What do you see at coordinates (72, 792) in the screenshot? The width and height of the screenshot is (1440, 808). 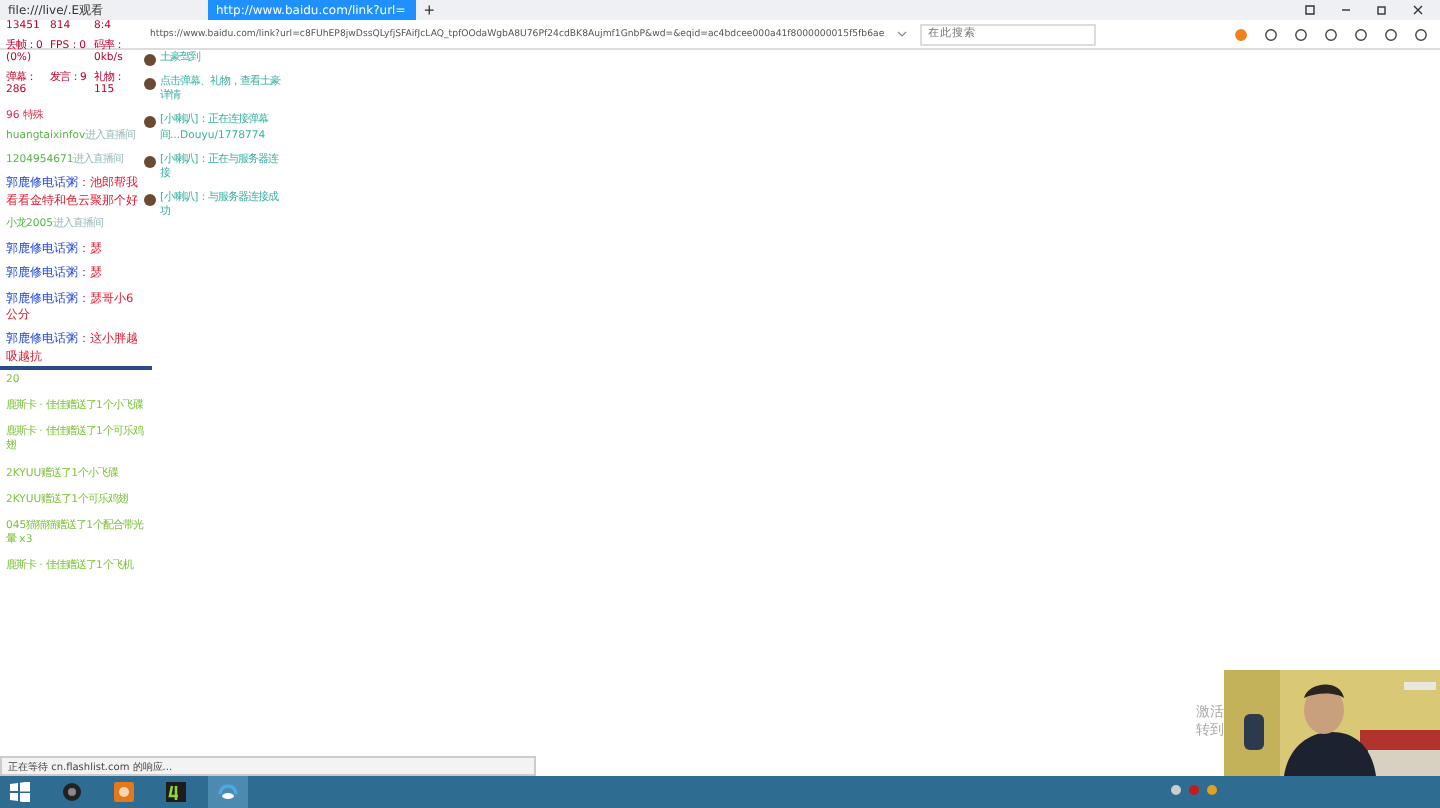 I see `camera-lens-icon` at bounding box center [72, 792].